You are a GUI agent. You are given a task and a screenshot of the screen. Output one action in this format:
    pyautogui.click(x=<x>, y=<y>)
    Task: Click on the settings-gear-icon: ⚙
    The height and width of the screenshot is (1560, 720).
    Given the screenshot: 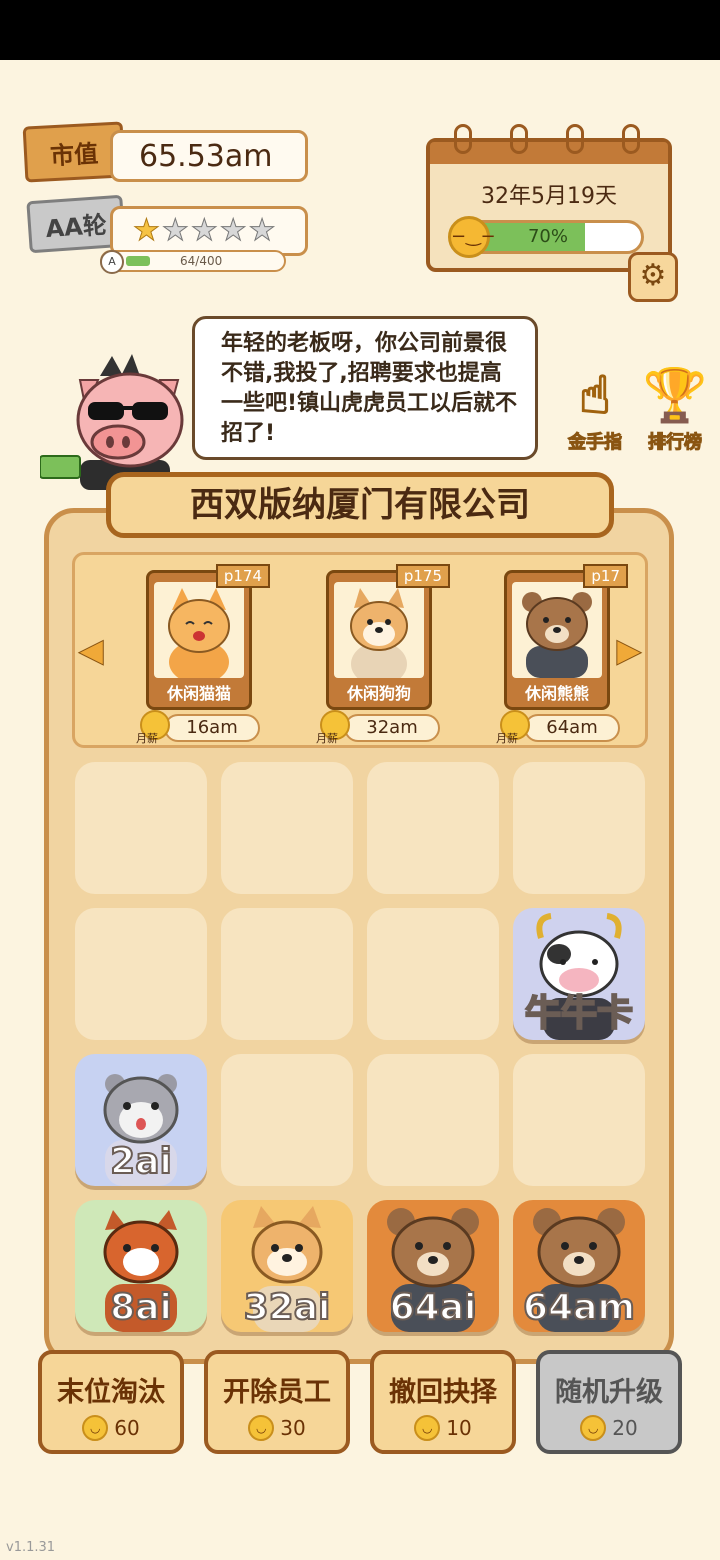 What is the action you would take?
    pyautogui.click(x=653, y=277)
    